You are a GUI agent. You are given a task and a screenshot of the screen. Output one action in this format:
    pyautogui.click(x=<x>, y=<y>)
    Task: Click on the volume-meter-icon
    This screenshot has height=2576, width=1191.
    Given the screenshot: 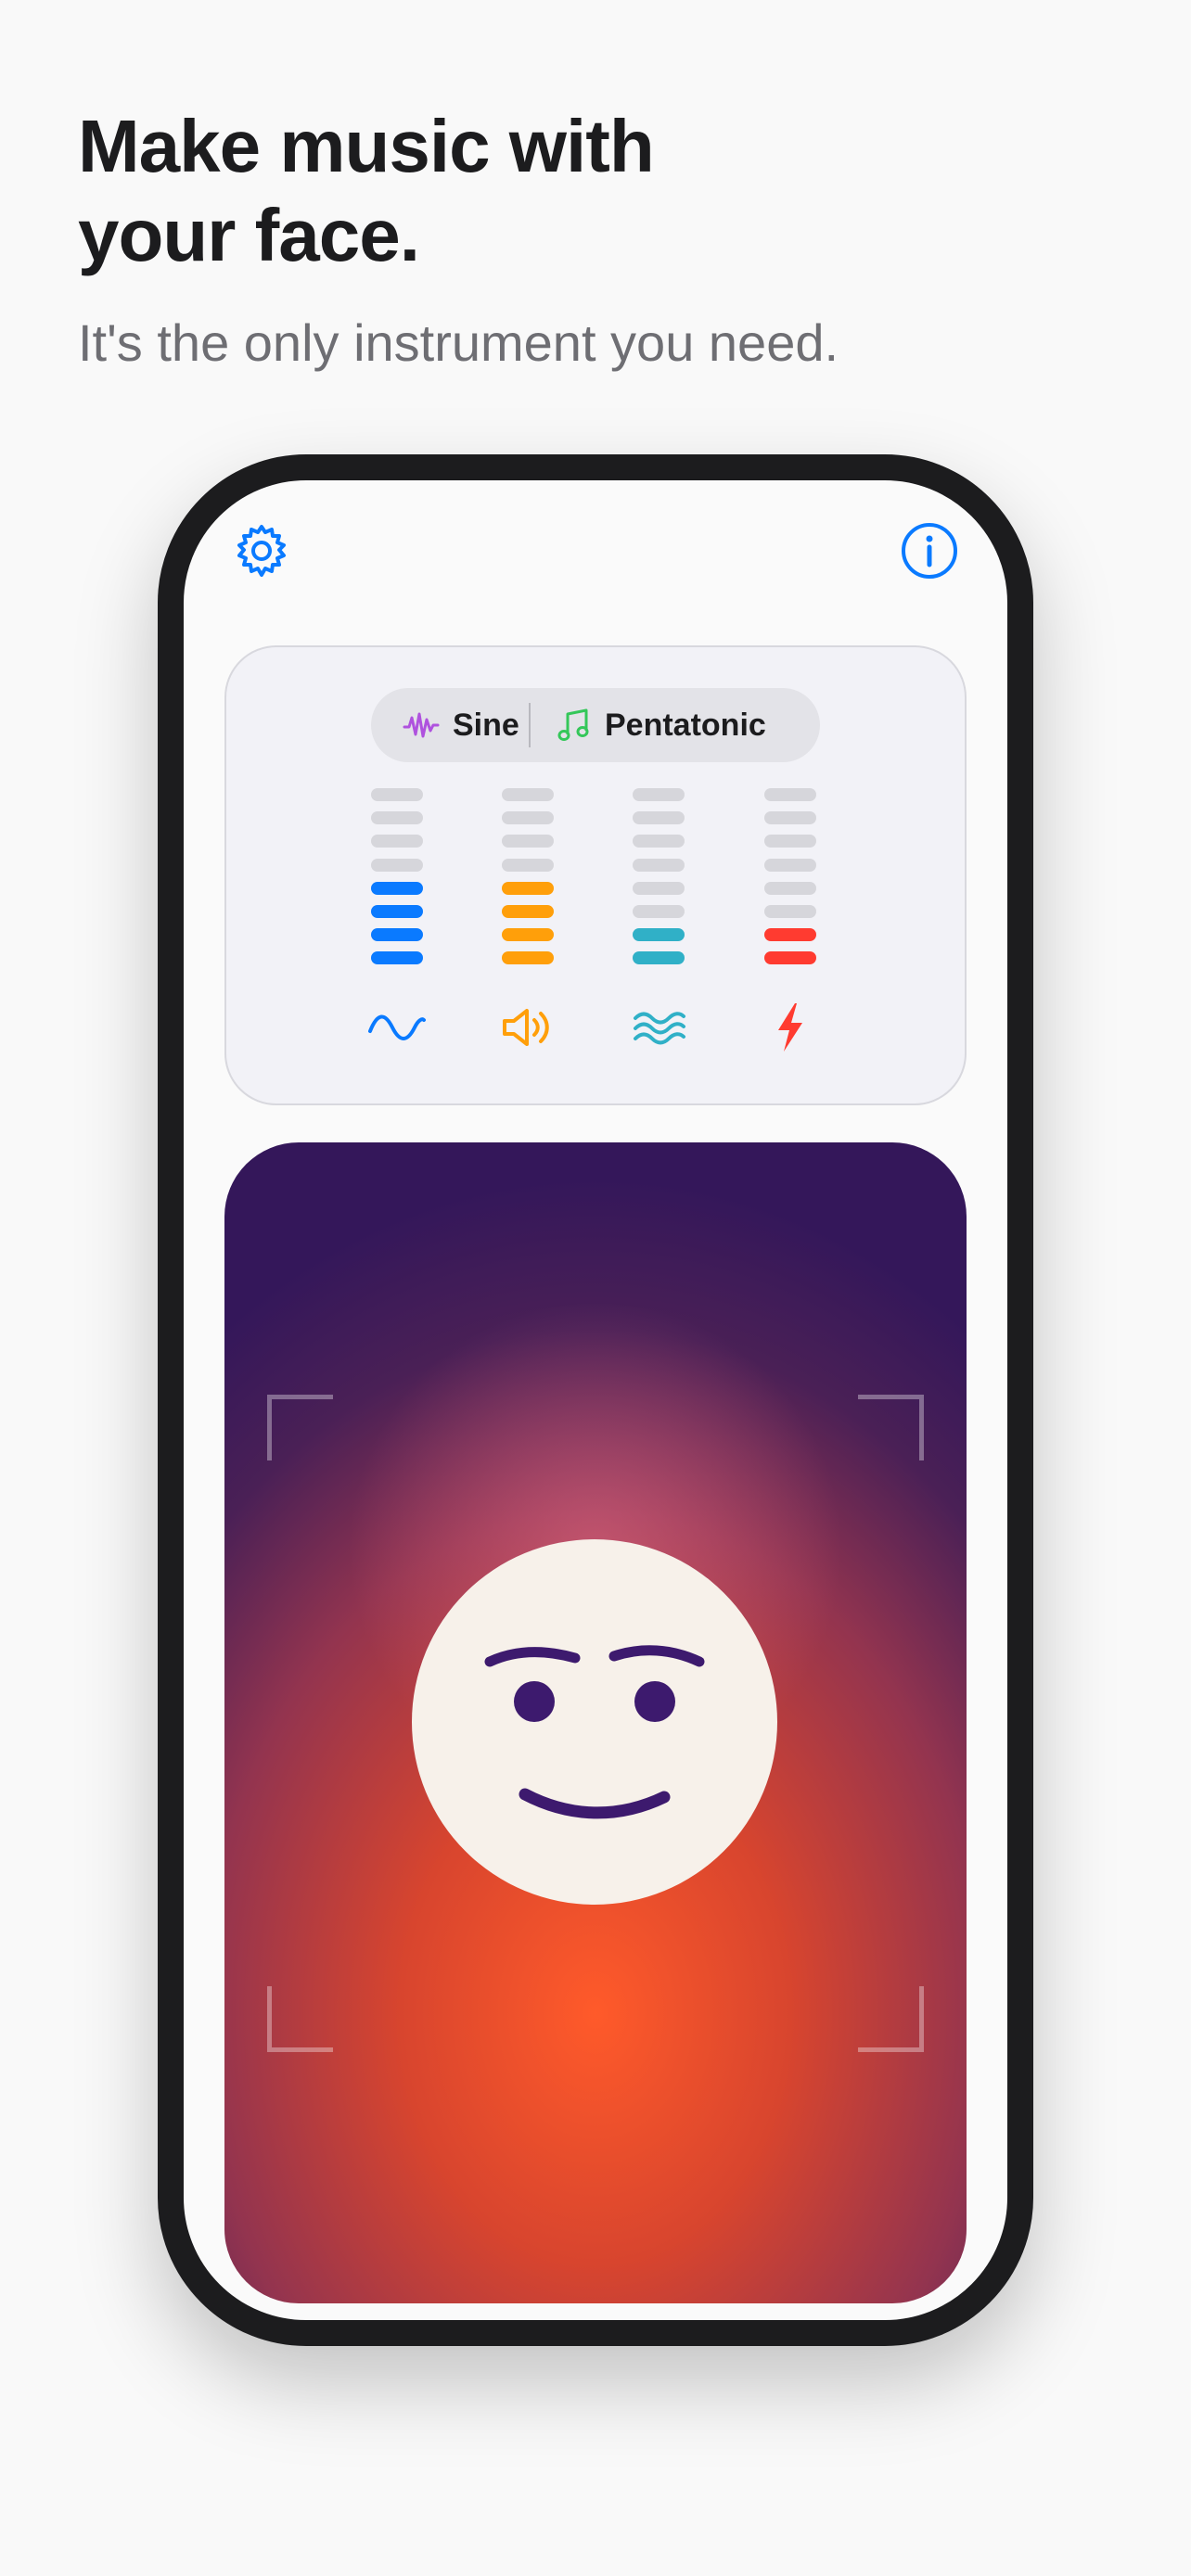 What is the action you would take?
    pyautogui.click(x=527, y=1028)
    